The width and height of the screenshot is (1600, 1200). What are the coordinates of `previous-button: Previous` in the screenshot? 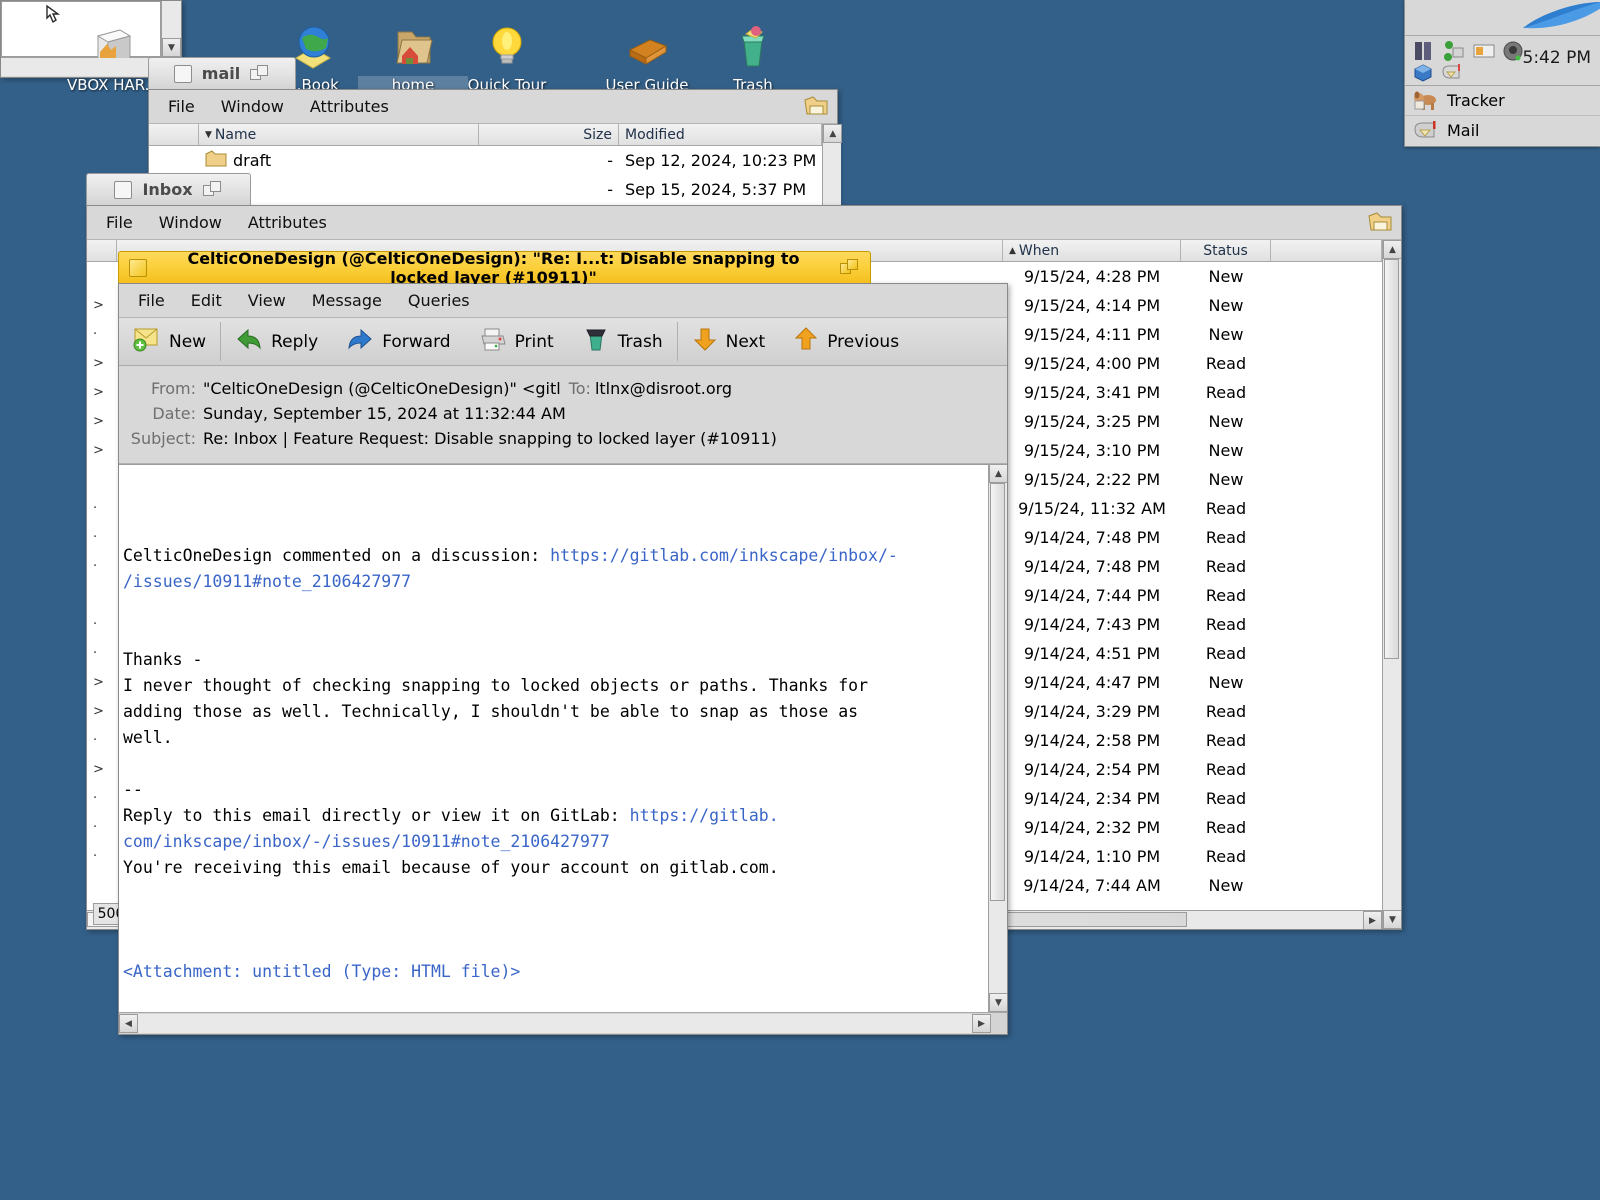 It's located at (846, 341).